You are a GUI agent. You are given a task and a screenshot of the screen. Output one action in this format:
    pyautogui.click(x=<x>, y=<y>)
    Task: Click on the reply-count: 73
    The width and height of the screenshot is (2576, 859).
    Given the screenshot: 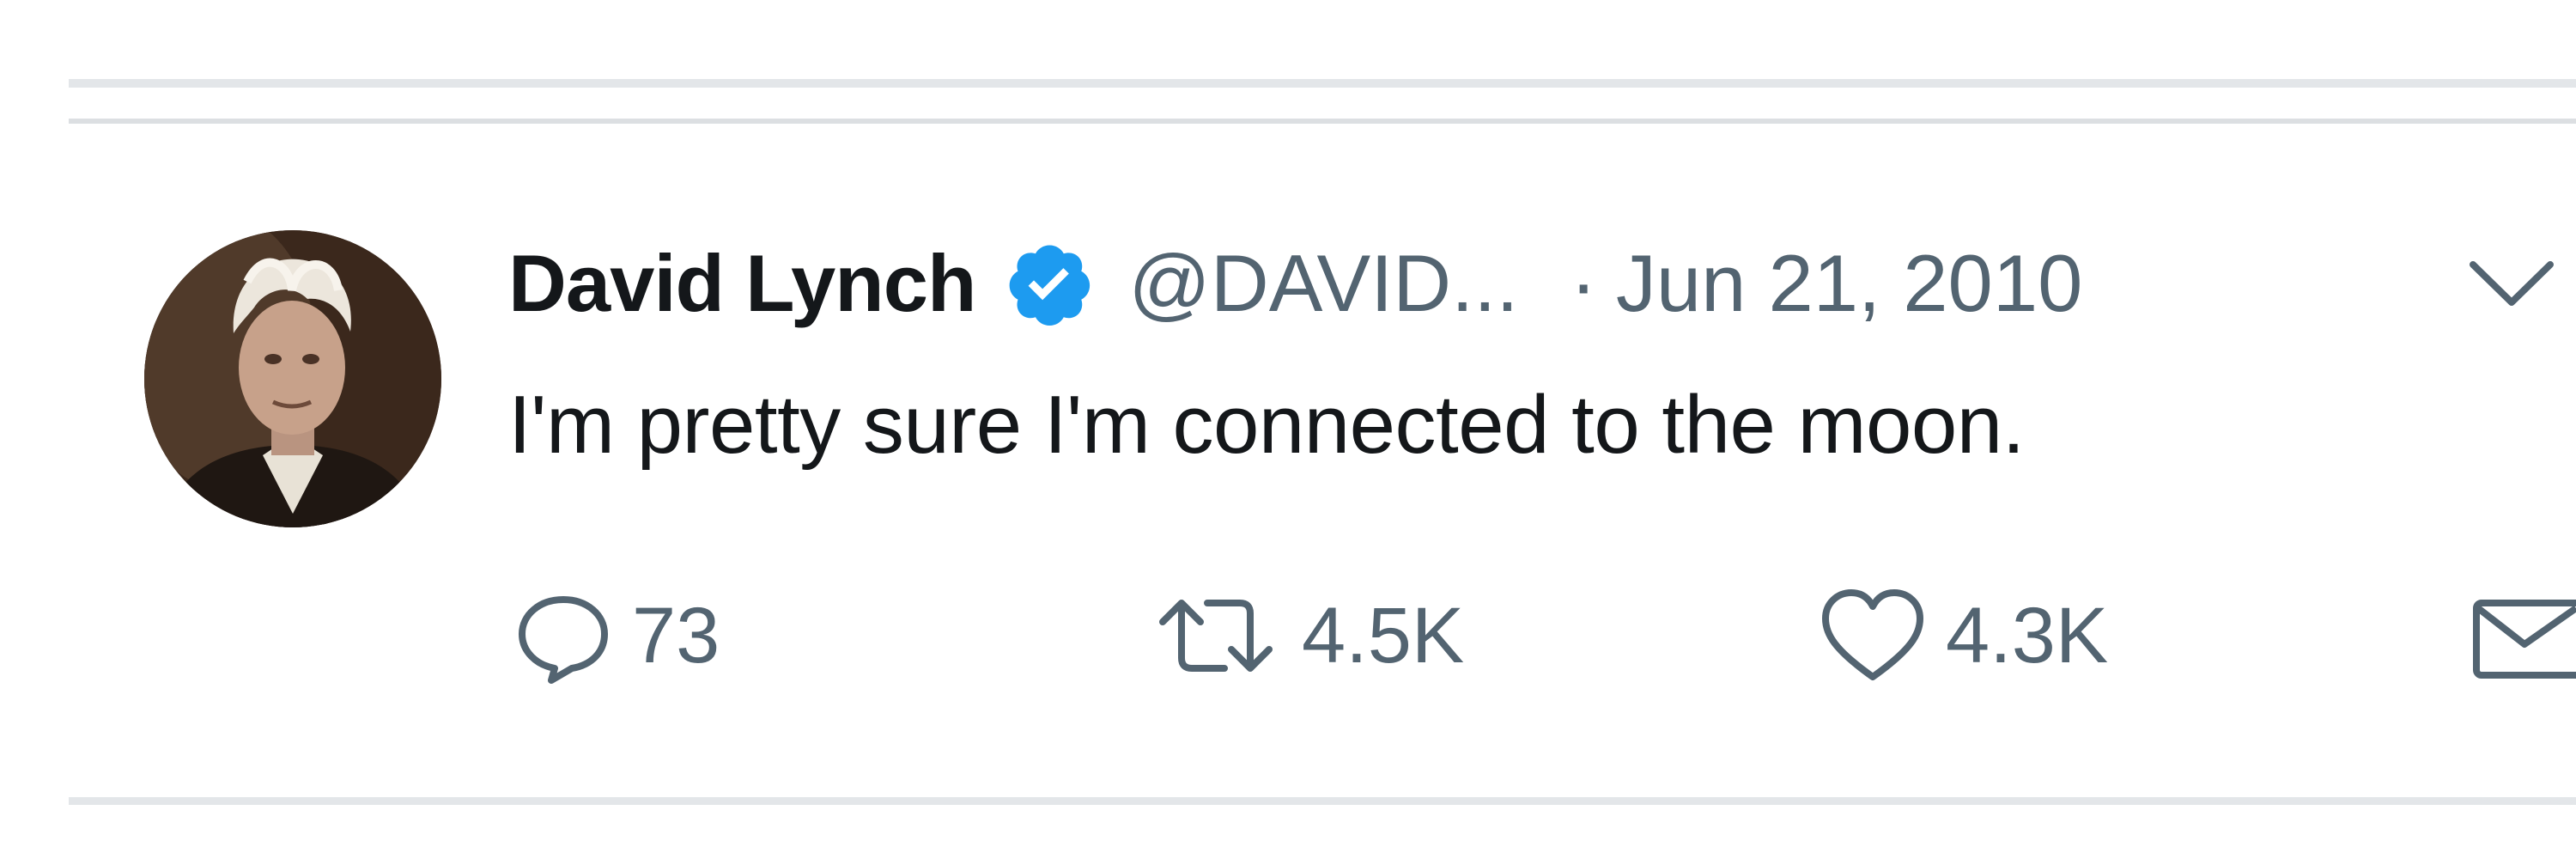 What is the action you would take?
    pyautogui.click(x=676, y=635)
    